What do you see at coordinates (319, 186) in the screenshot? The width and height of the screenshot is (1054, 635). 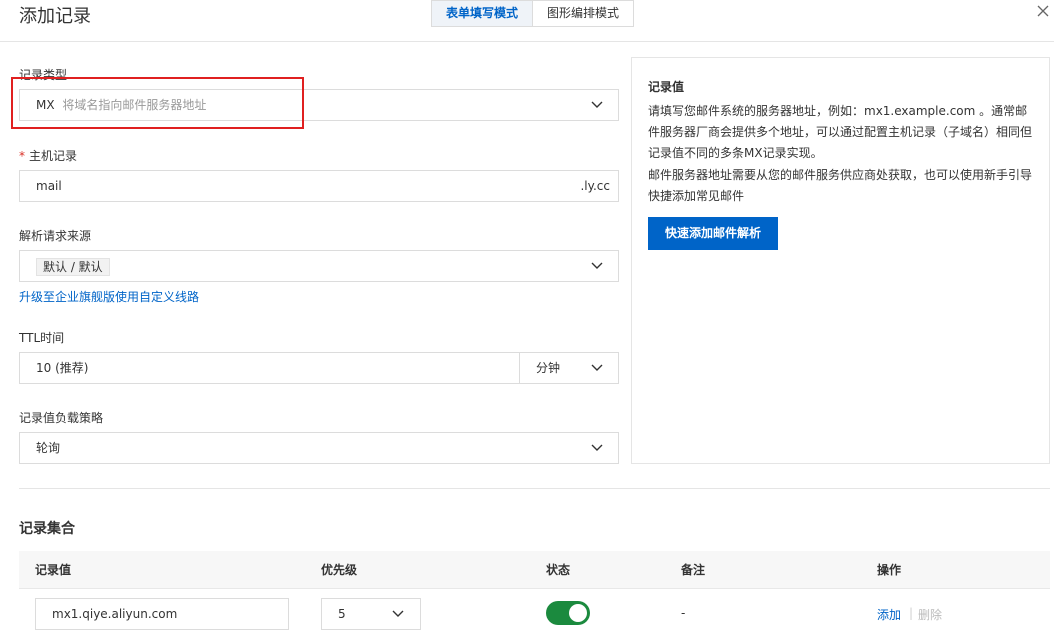 I see `host-input: mail .ly.cc` at bounding box center [319, 186].